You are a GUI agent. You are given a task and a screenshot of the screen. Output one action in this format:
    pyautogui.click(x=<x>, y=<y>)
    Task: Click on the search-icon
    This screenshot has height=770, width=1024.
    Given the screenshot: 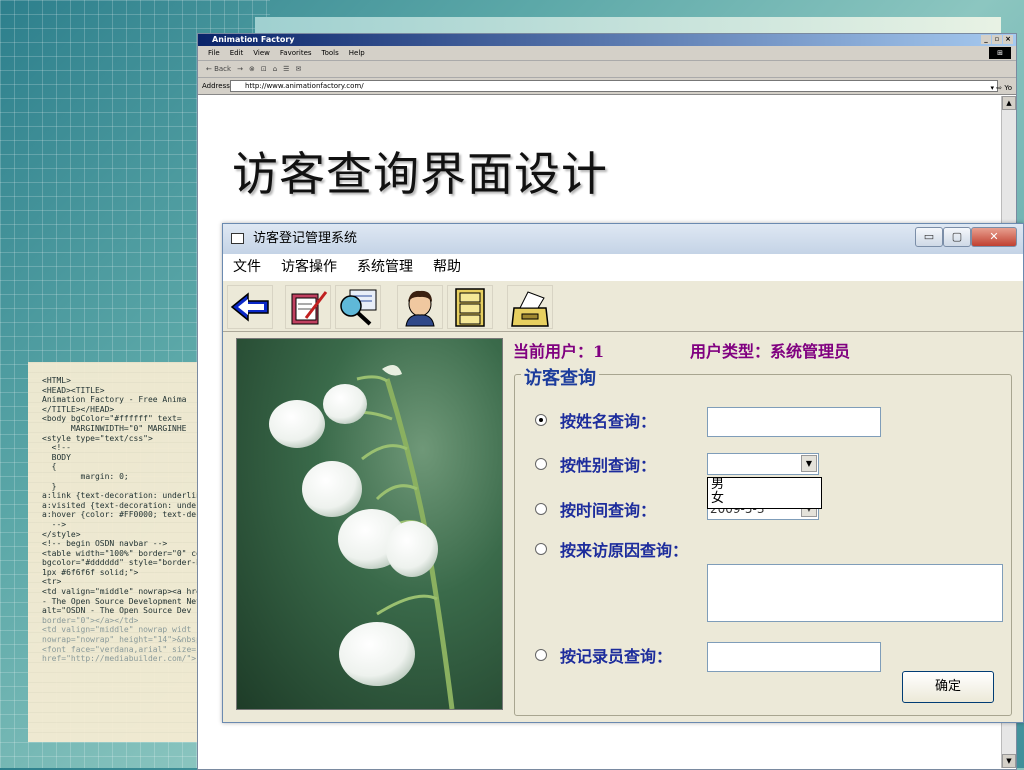 What is the action you would take?
    pyautogui.click(x=358, y=307)
    